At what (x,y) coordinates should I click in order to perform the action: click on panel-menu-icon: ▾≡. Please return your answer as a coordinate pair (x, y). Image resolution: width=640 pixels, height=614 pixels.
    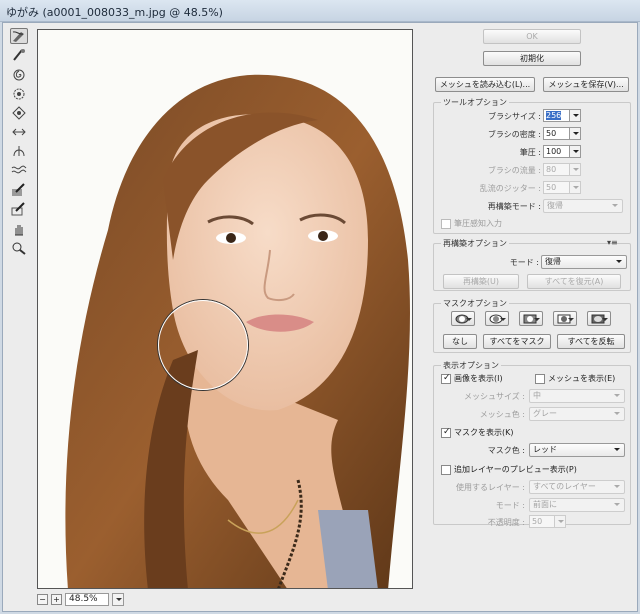
    Looking at the image, I should click on (612, 242).